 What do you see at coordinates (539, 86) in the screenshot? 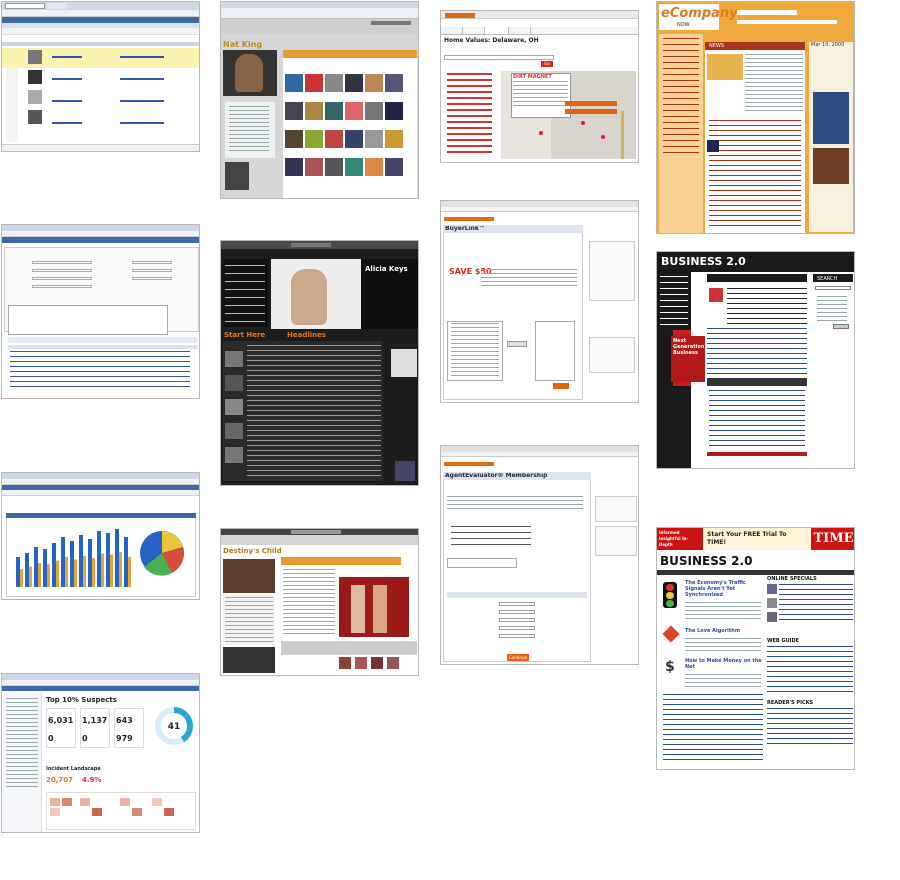
I see `thumbnail-home-values: Home Values: Delaware, OH Go DIRT MAGNET` at bounding box center [539, 86].